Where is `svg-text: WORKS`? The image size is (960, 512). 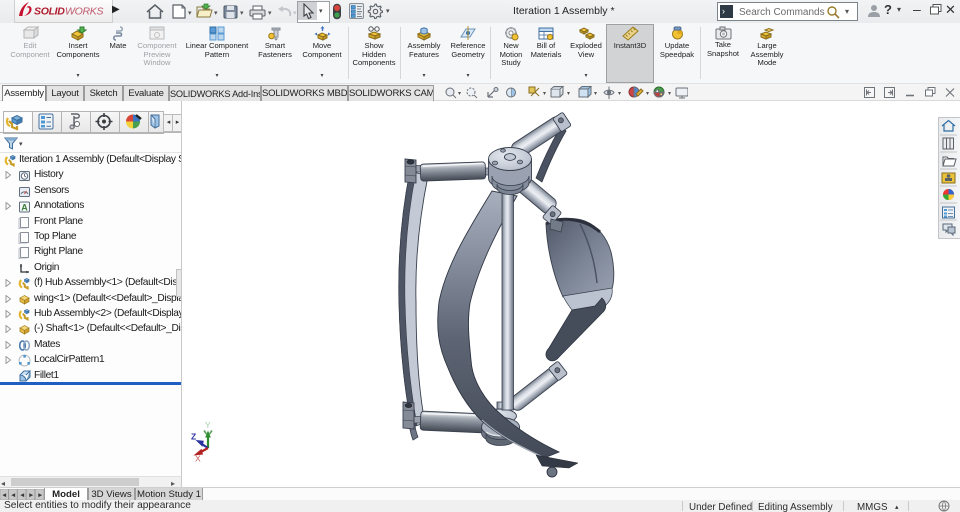
svg-text: WORKS is located at coordinates (84, 12).